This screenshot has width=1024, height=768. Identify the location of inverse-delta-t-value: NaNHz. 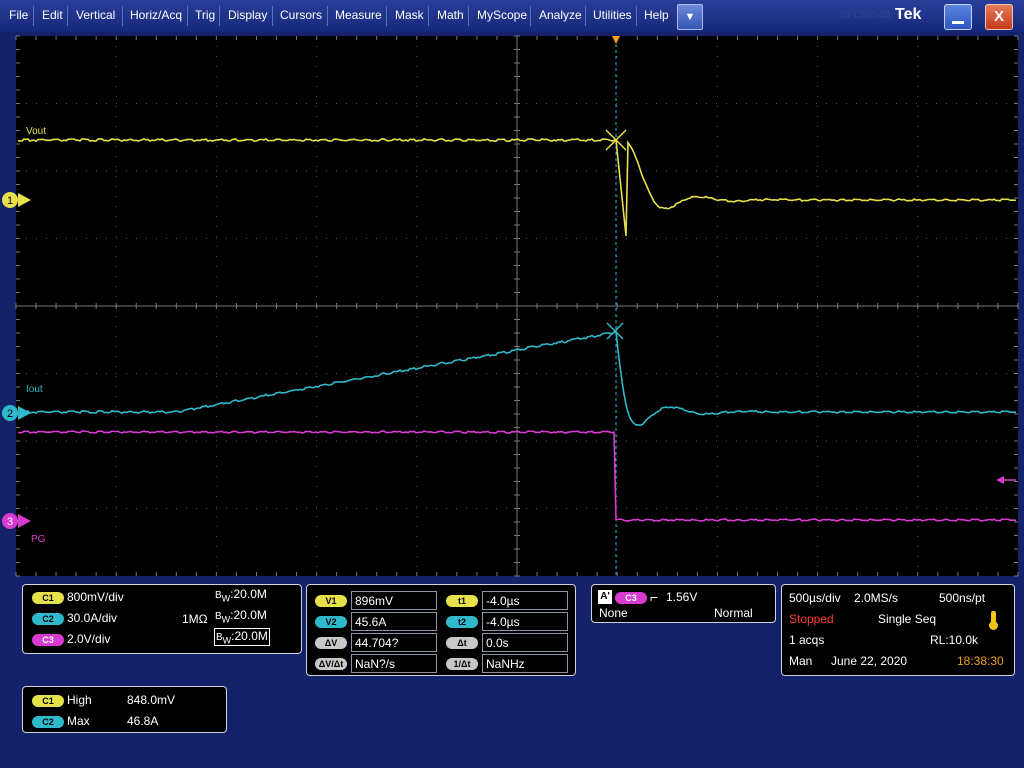
(525, 663).